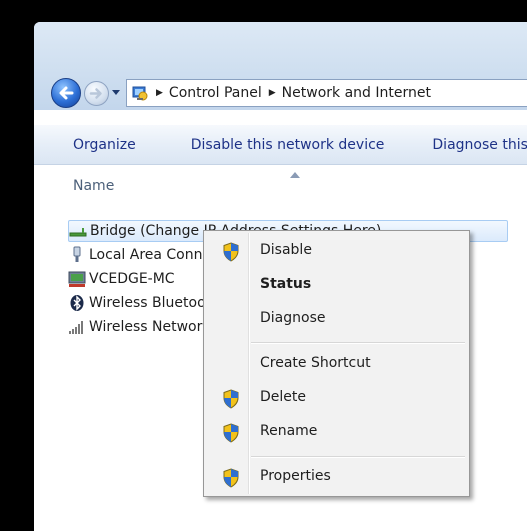  Describe the element at coordinates (76, 327) in the screenshot. I see `wireless-signal-icon` at that location.